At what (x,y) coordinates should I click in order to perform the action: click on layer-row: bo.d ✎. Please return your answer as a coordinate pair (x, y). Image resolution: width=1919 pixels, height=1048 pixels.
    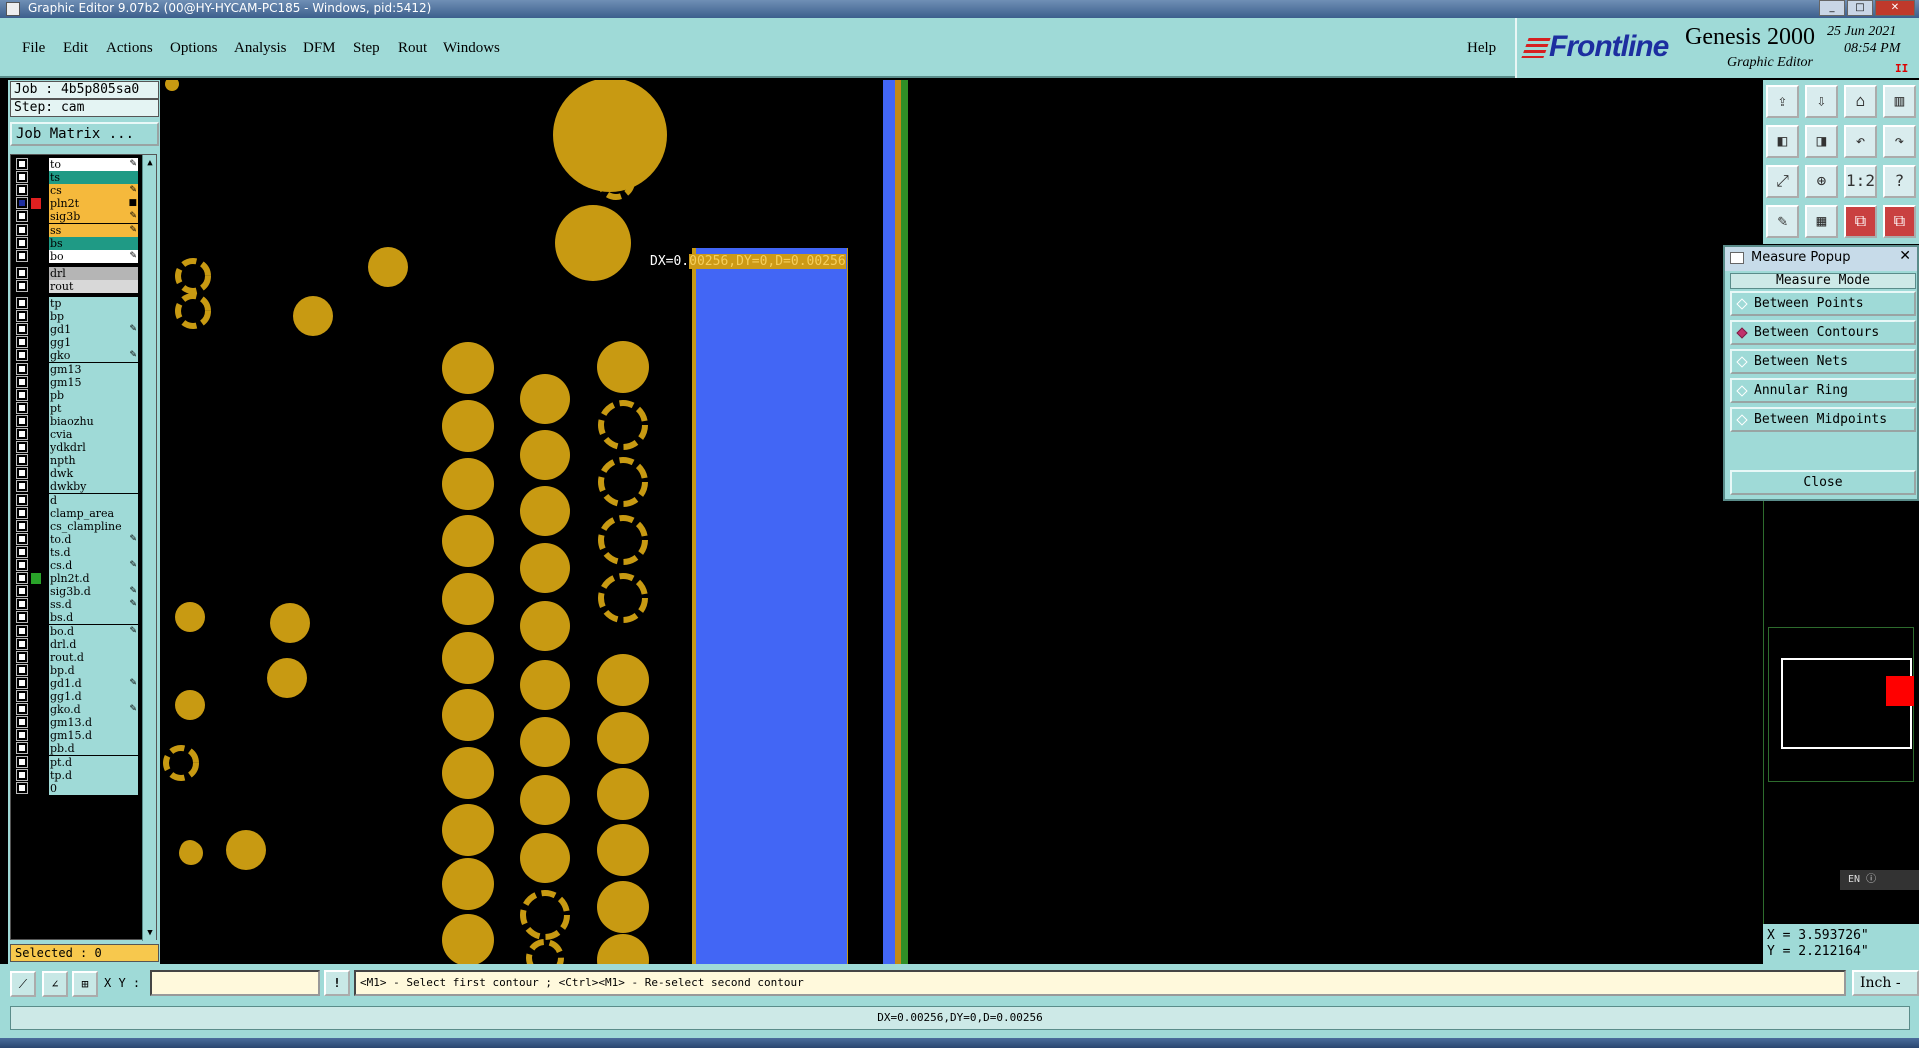
    Looking at the image, I should click on (81, 631).